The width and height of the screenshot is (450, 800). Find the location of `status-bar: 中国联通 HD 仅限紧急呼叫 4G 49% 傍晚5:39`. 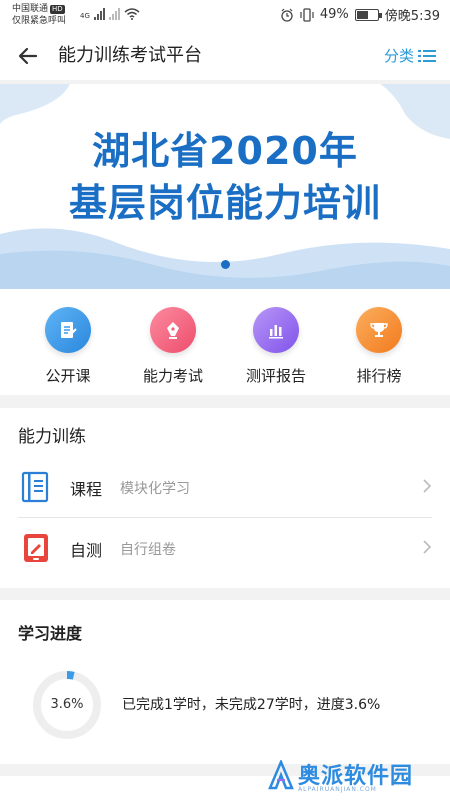

status-bar: 中国联通 HD 仅限紧急呼叫 4G 49% 傍晚5:39 is located at coordinates (225, 16).